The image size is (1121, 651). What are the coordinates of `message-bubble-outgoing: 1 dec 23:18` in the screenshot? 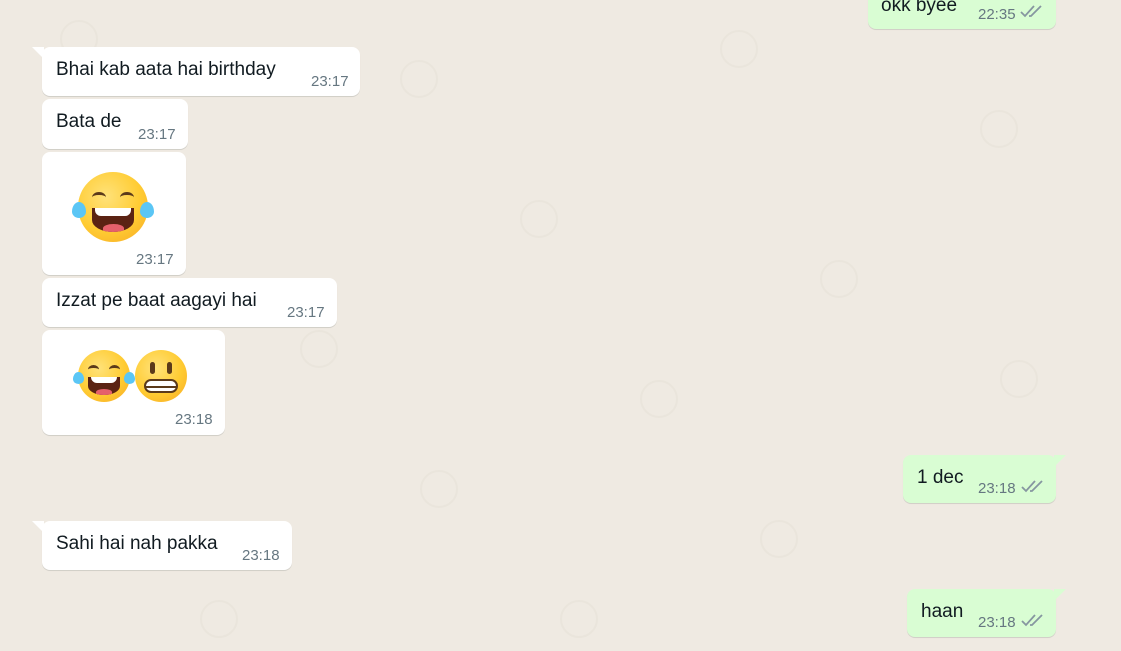 It's located at (984, 479).